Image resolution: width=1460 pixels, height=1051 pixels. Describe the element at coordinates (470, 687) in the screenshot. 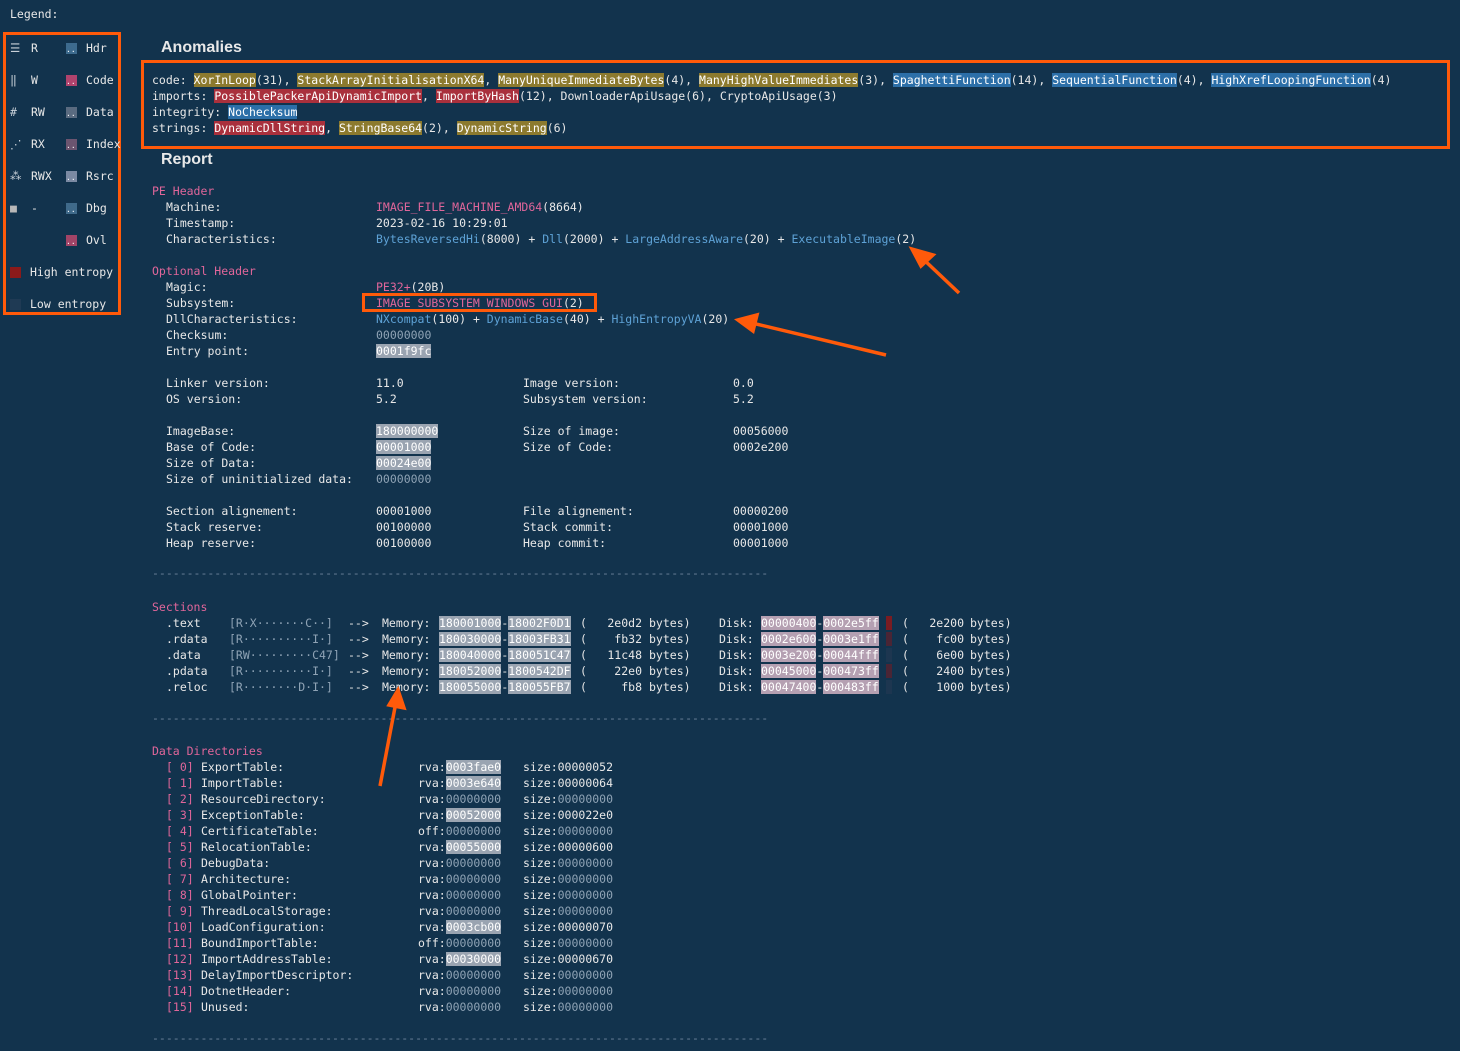

I see `memory-start: 180055000` at that location.